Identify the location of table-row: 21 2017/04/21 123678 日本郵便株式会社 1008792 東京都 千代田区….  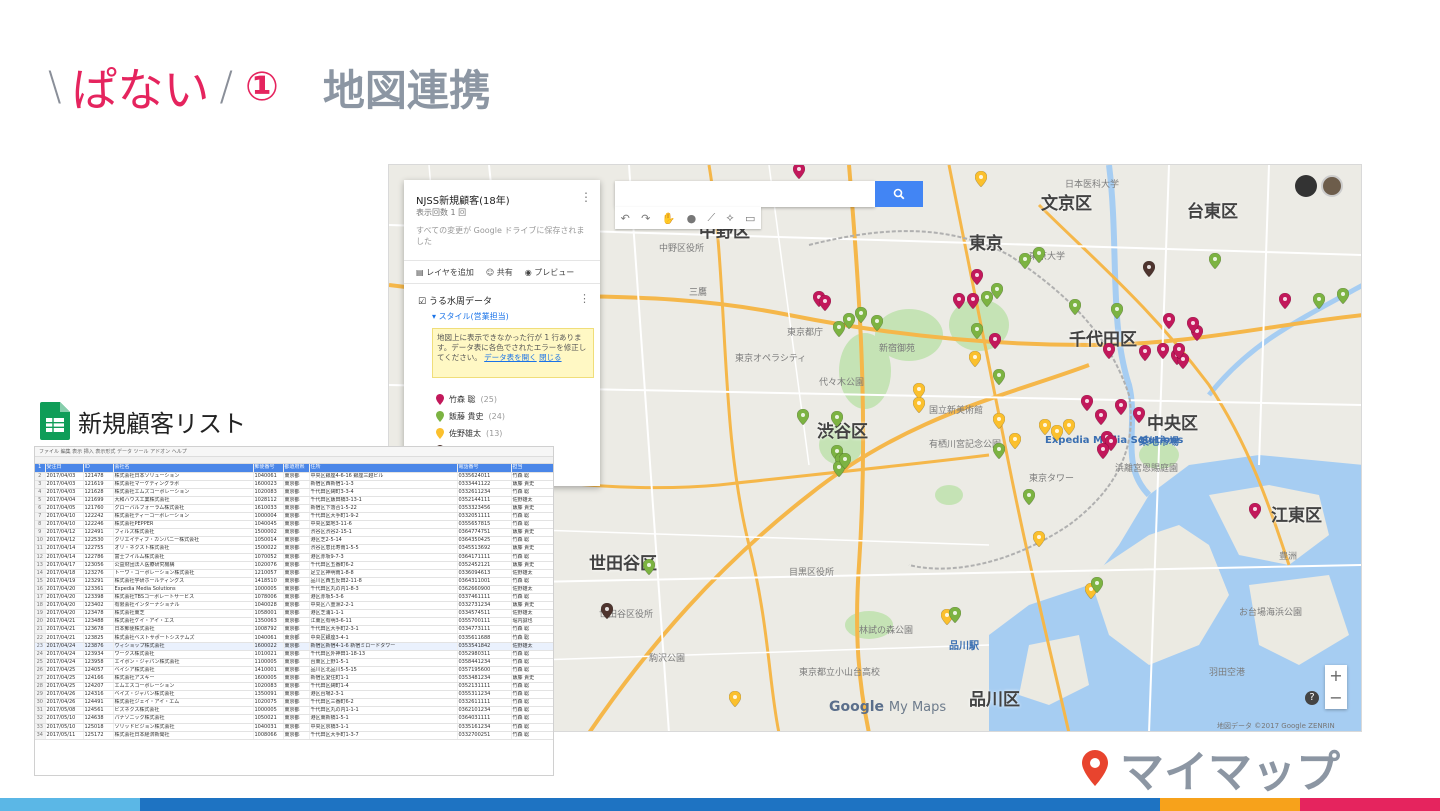
(294, 630).